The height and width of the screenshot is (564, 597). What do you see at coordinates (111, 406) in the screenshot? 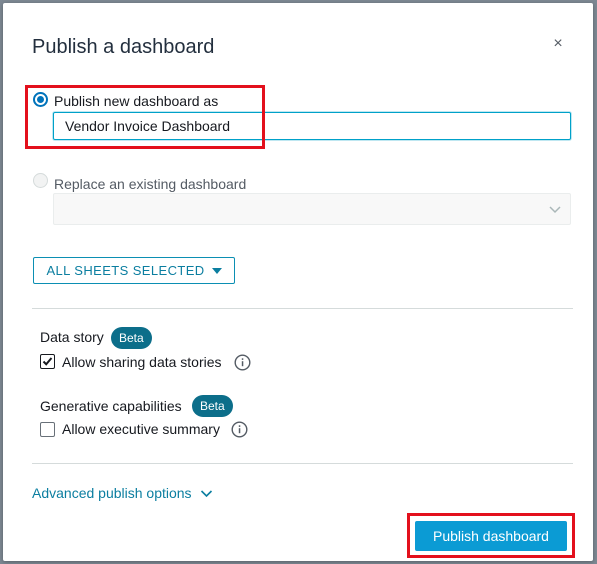
I see `generative-capabilities-label: Generative capabilities` at bounding box center [111, 406].